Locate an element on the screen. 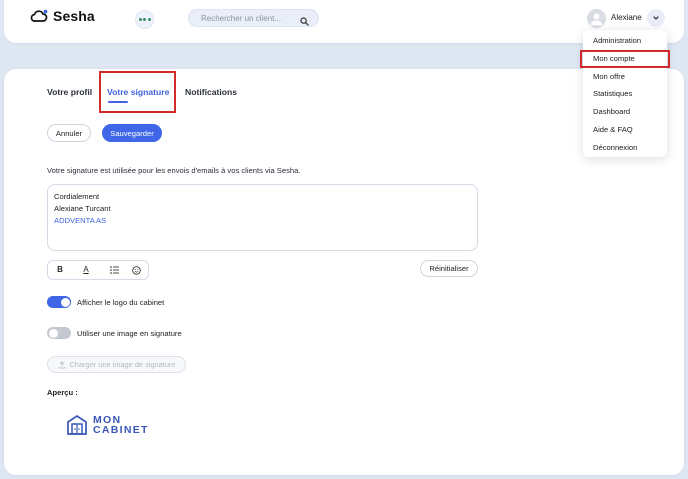 The height and width of the screenshot is (479, 688). user-menu-toggle is located at coordinates (656, 18).